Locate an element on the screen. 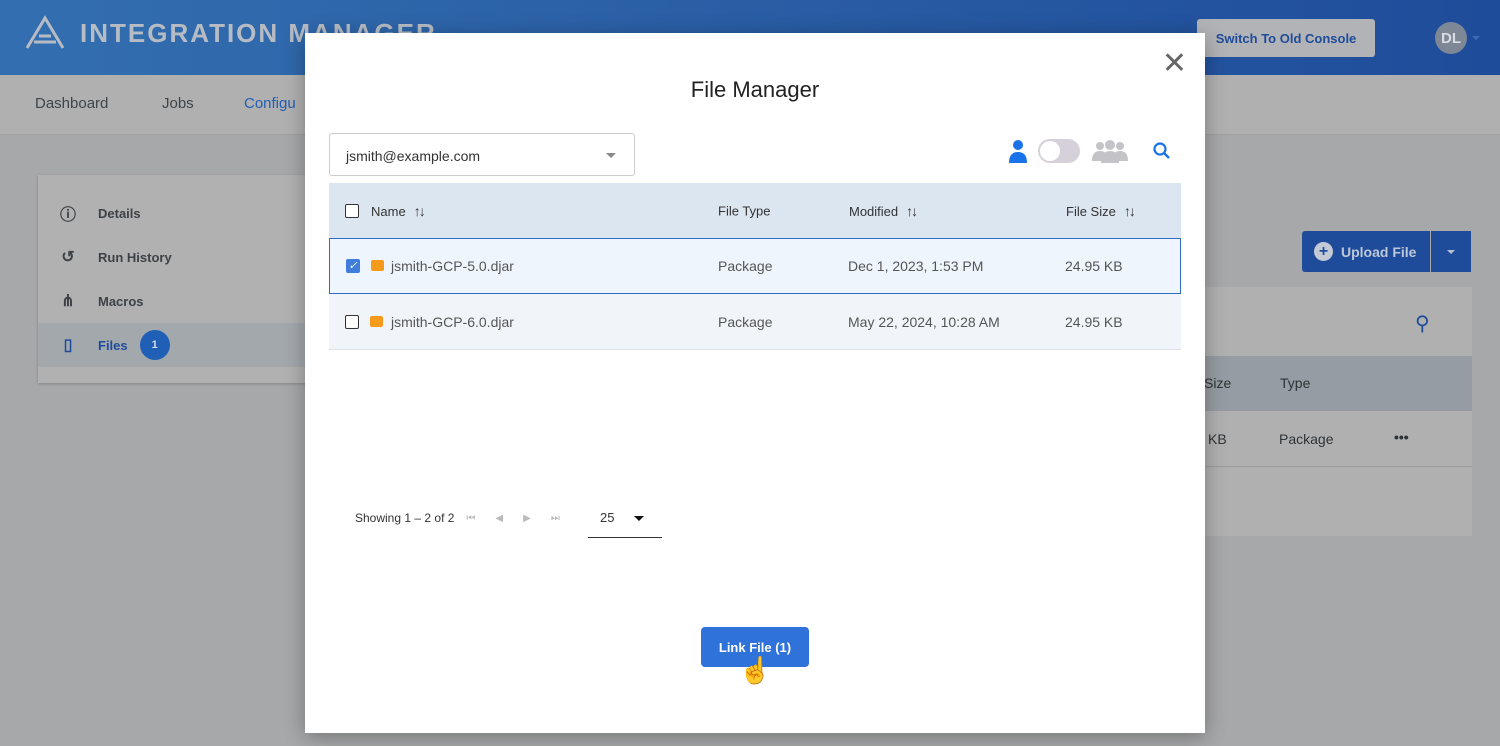 The width and height of the screenshot is (1500, 746). prev-page-icon: ◀ is located at coordinates (499, 518).